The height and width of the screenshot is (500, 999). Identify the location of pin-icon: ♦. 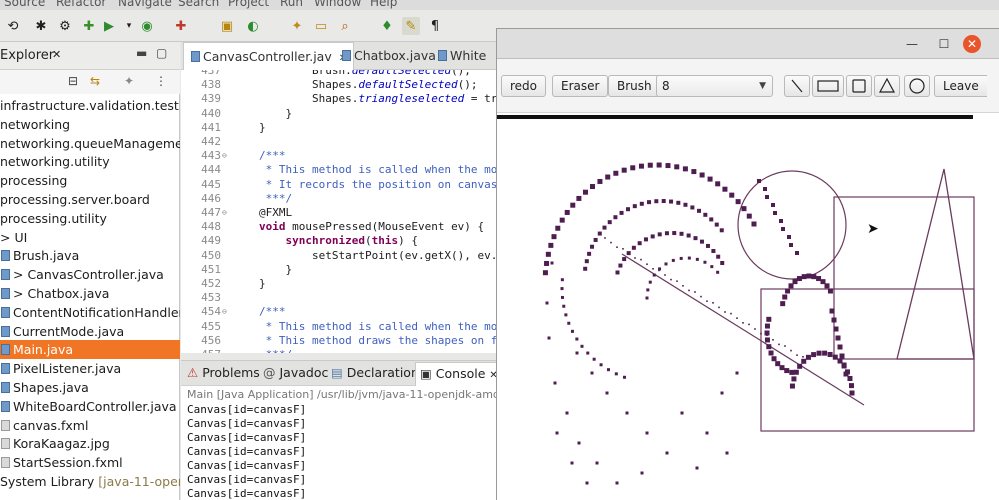
(387, 26).